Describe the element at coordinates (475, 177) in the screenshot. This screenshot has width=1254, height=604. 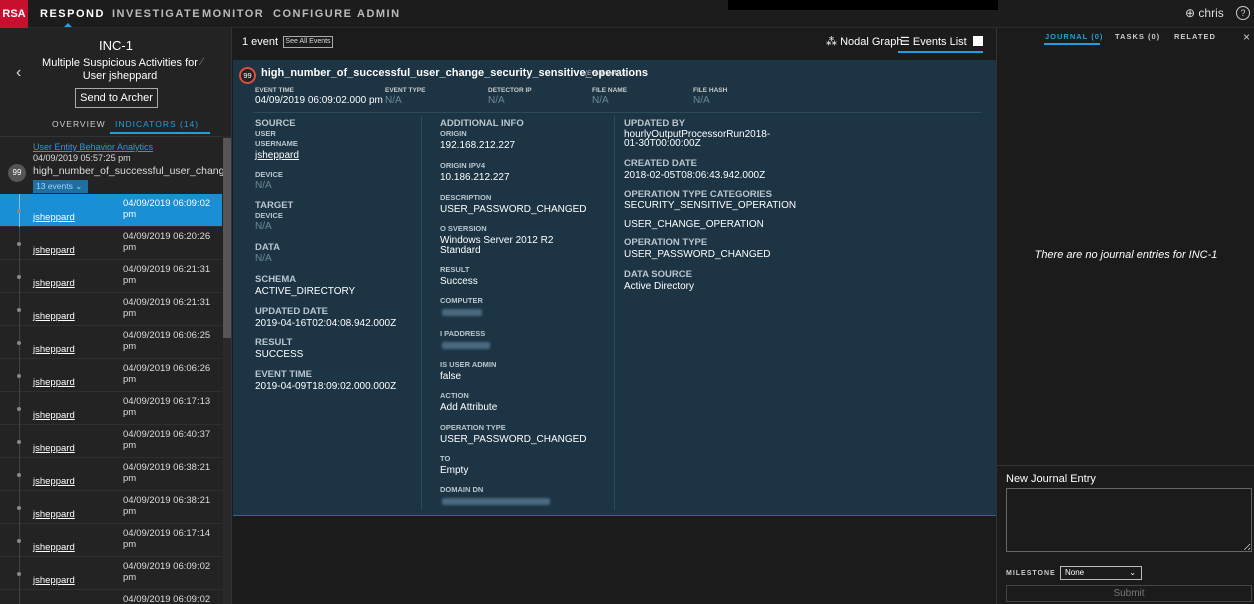
I see `field-value-origin-ipv4: 10.186.212.227` at that location.